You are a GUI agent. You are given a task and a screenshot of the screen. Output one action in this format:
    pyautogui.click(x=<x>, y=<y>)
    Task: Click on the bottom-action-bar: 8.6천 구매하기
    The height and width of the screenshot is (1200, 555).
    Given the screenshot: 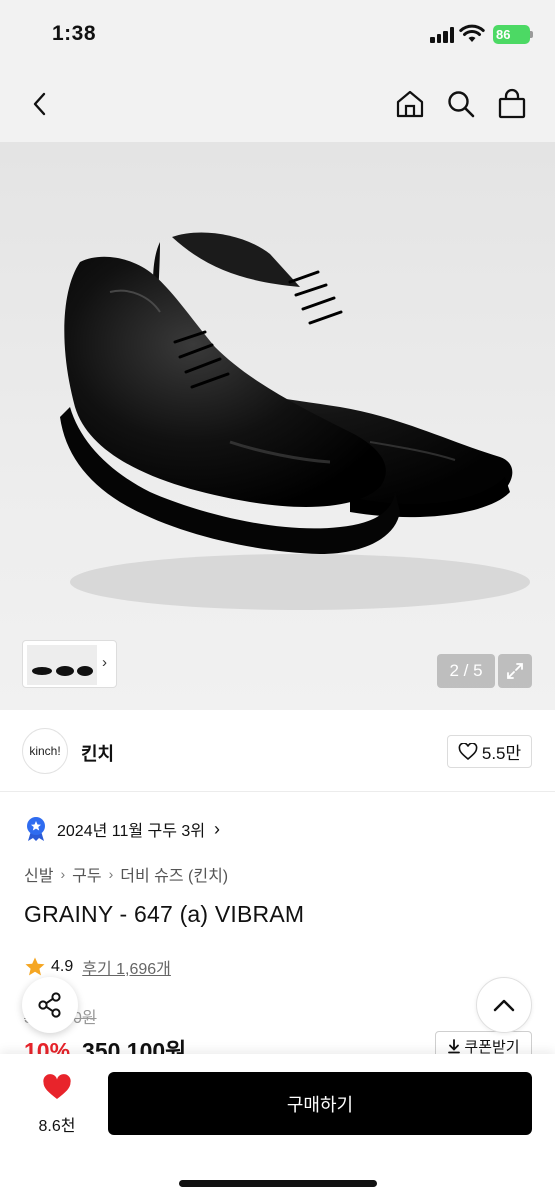 What is the action you would take?
    pyautogui.click(x=277, y=1127)
    